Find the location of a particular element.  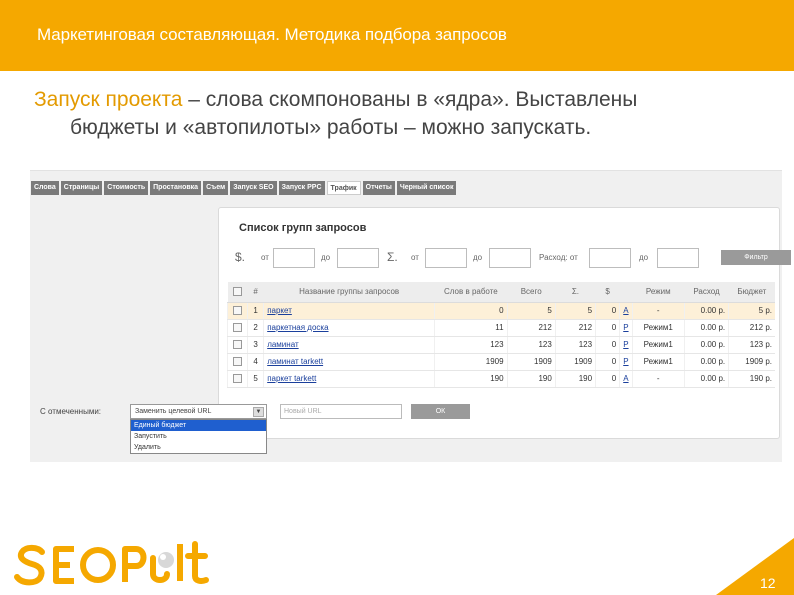

row-group-link: ламинат tarkett is located at coordinates (295, 361).